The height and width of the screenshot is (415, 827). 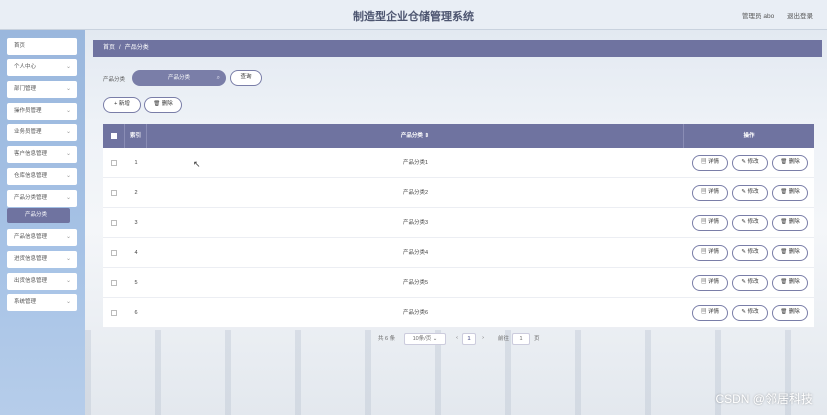 I want to click on row-index: 3, so click(x=136, y=223).